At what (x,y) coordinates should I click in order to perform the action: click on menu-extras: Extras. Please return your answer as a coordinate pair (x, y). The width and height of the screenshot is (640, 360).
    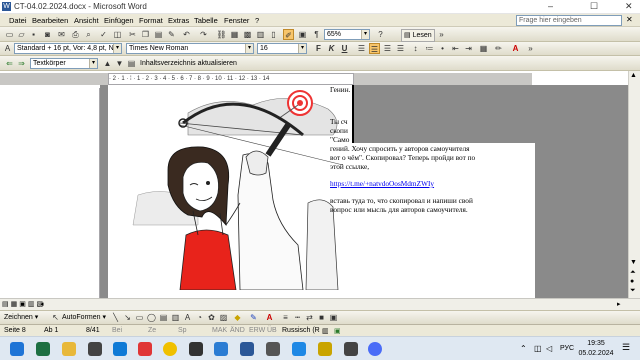
    Looking at the image, I should click on (178, 20).